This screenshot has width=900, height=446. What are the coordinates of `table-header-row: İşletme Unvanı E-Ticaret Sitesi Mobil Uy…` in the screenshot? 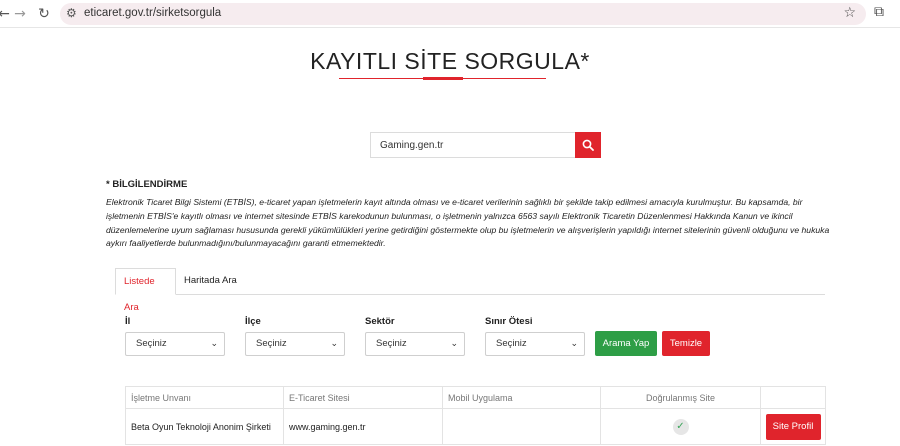 It's located at (475, 397).